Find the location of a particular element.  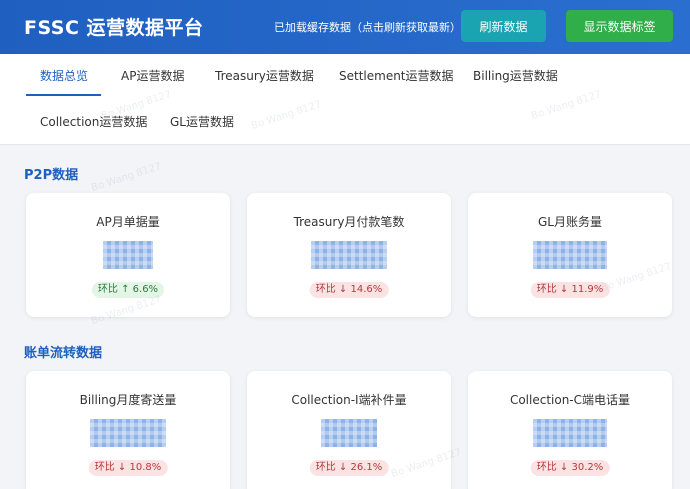

tab-billing: Billing运营数据 is located at coordinates (515, 75).